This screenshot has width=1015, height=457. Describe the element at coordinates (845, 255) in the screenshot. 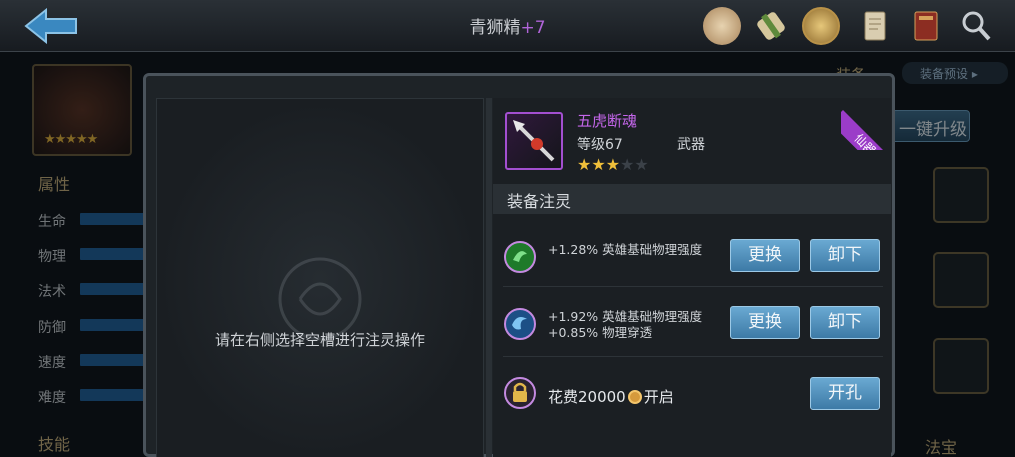

I see `slot-1-remove-button: 卸下` at that location.